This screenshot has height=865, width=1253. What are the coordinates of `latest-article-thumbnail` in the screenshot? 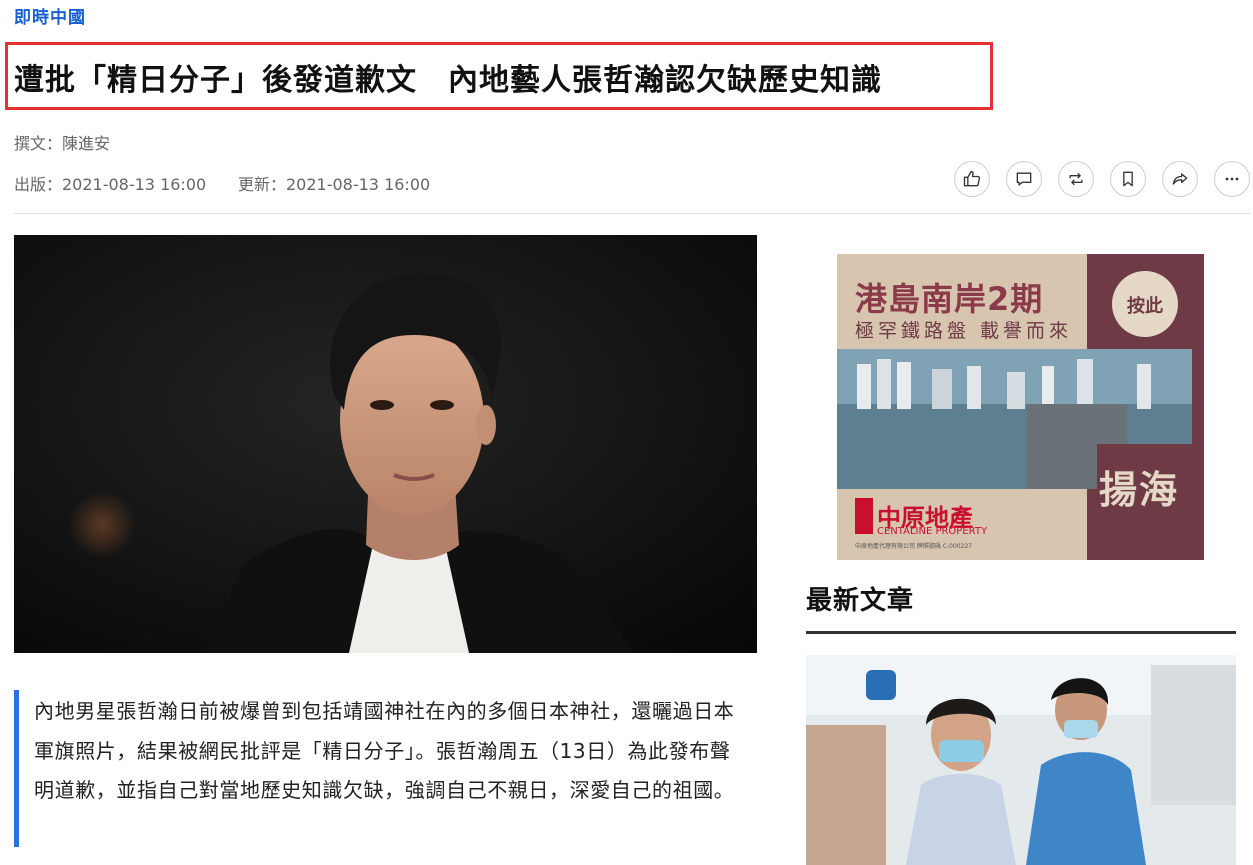 It's located at (1021, 760).